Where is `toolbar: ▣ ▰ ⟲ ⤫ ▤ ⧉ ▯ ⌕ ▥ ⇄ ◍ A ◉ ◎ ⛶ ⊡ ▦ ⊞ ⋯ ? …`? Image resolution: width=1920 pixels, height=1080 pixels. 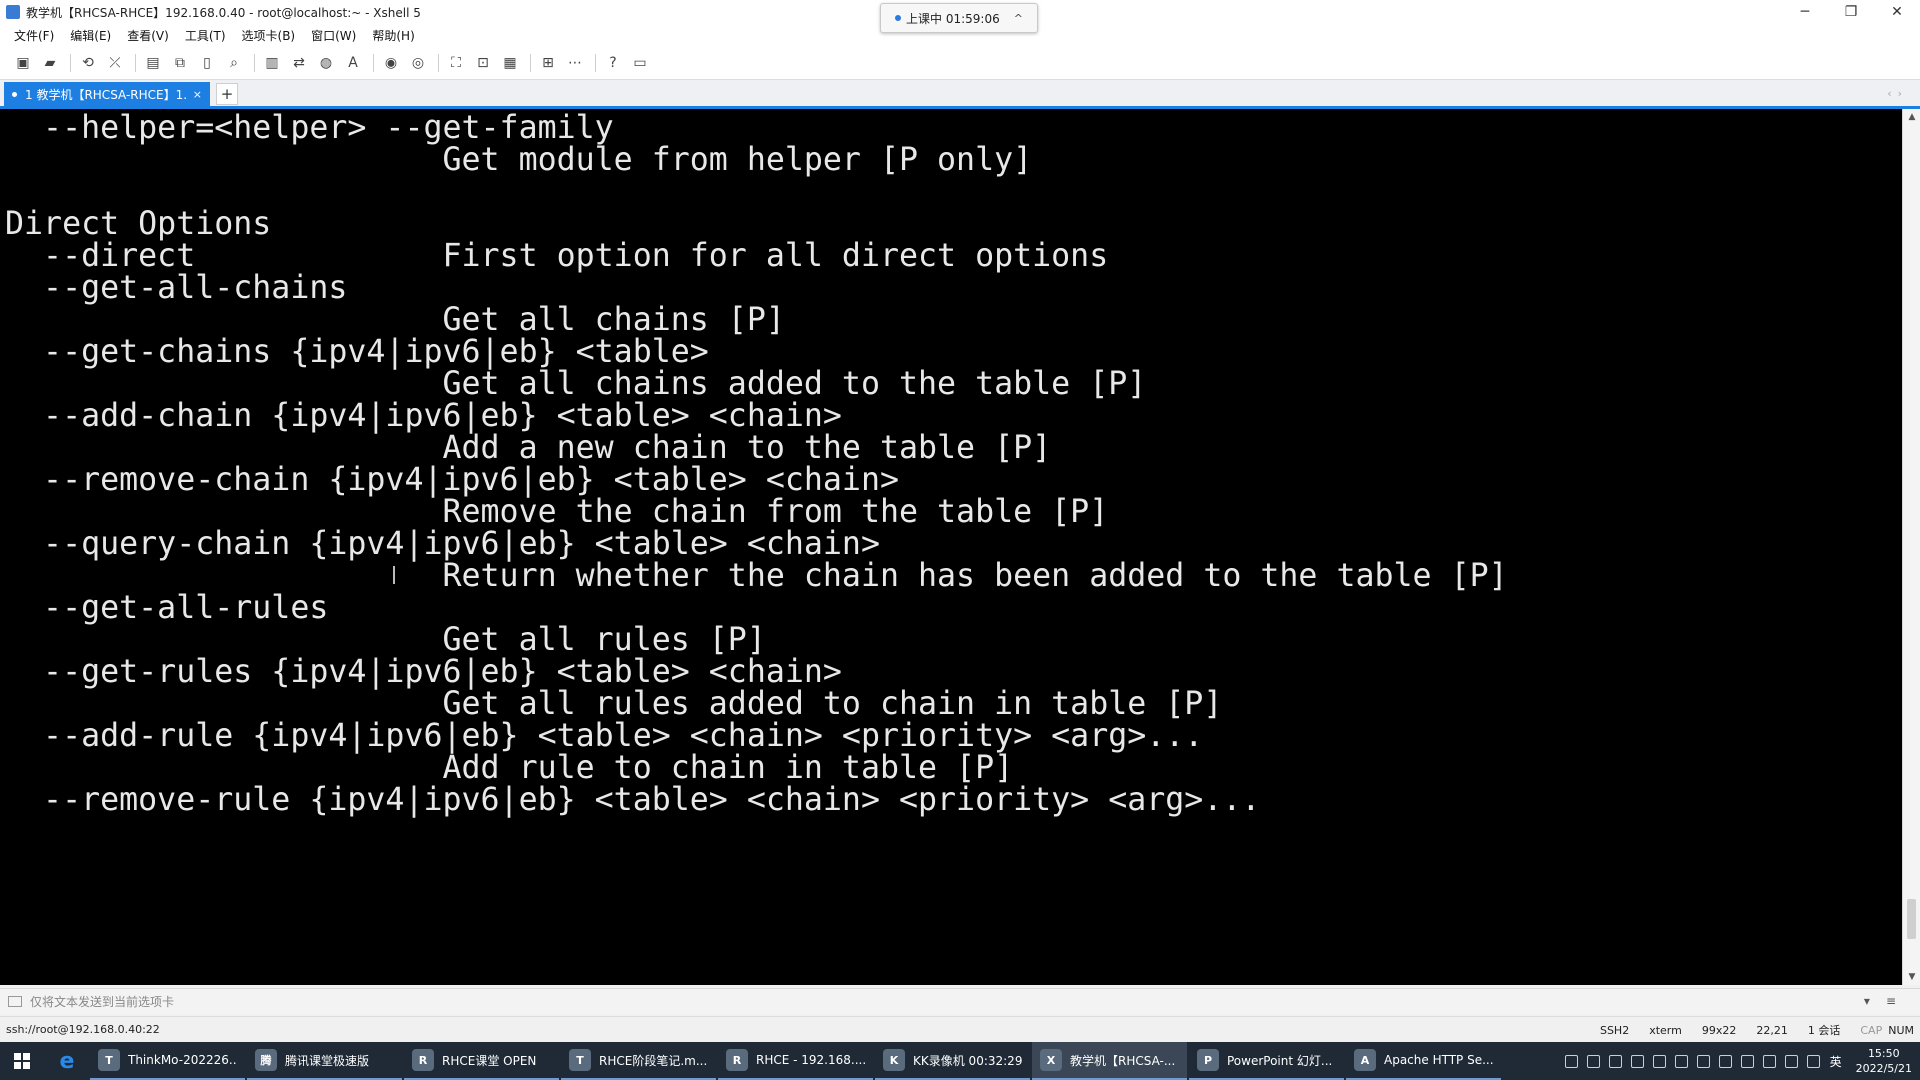 toolbar: ▣ ▰ ⟲ ⤫ ▤ ⧉ ▯ ⌕ ▥ ⇄ ◍ A ◉ ◎ ⛶ ⊡ ▦ ⊞ ⋯ ? … is located at coordinates (960, 63).